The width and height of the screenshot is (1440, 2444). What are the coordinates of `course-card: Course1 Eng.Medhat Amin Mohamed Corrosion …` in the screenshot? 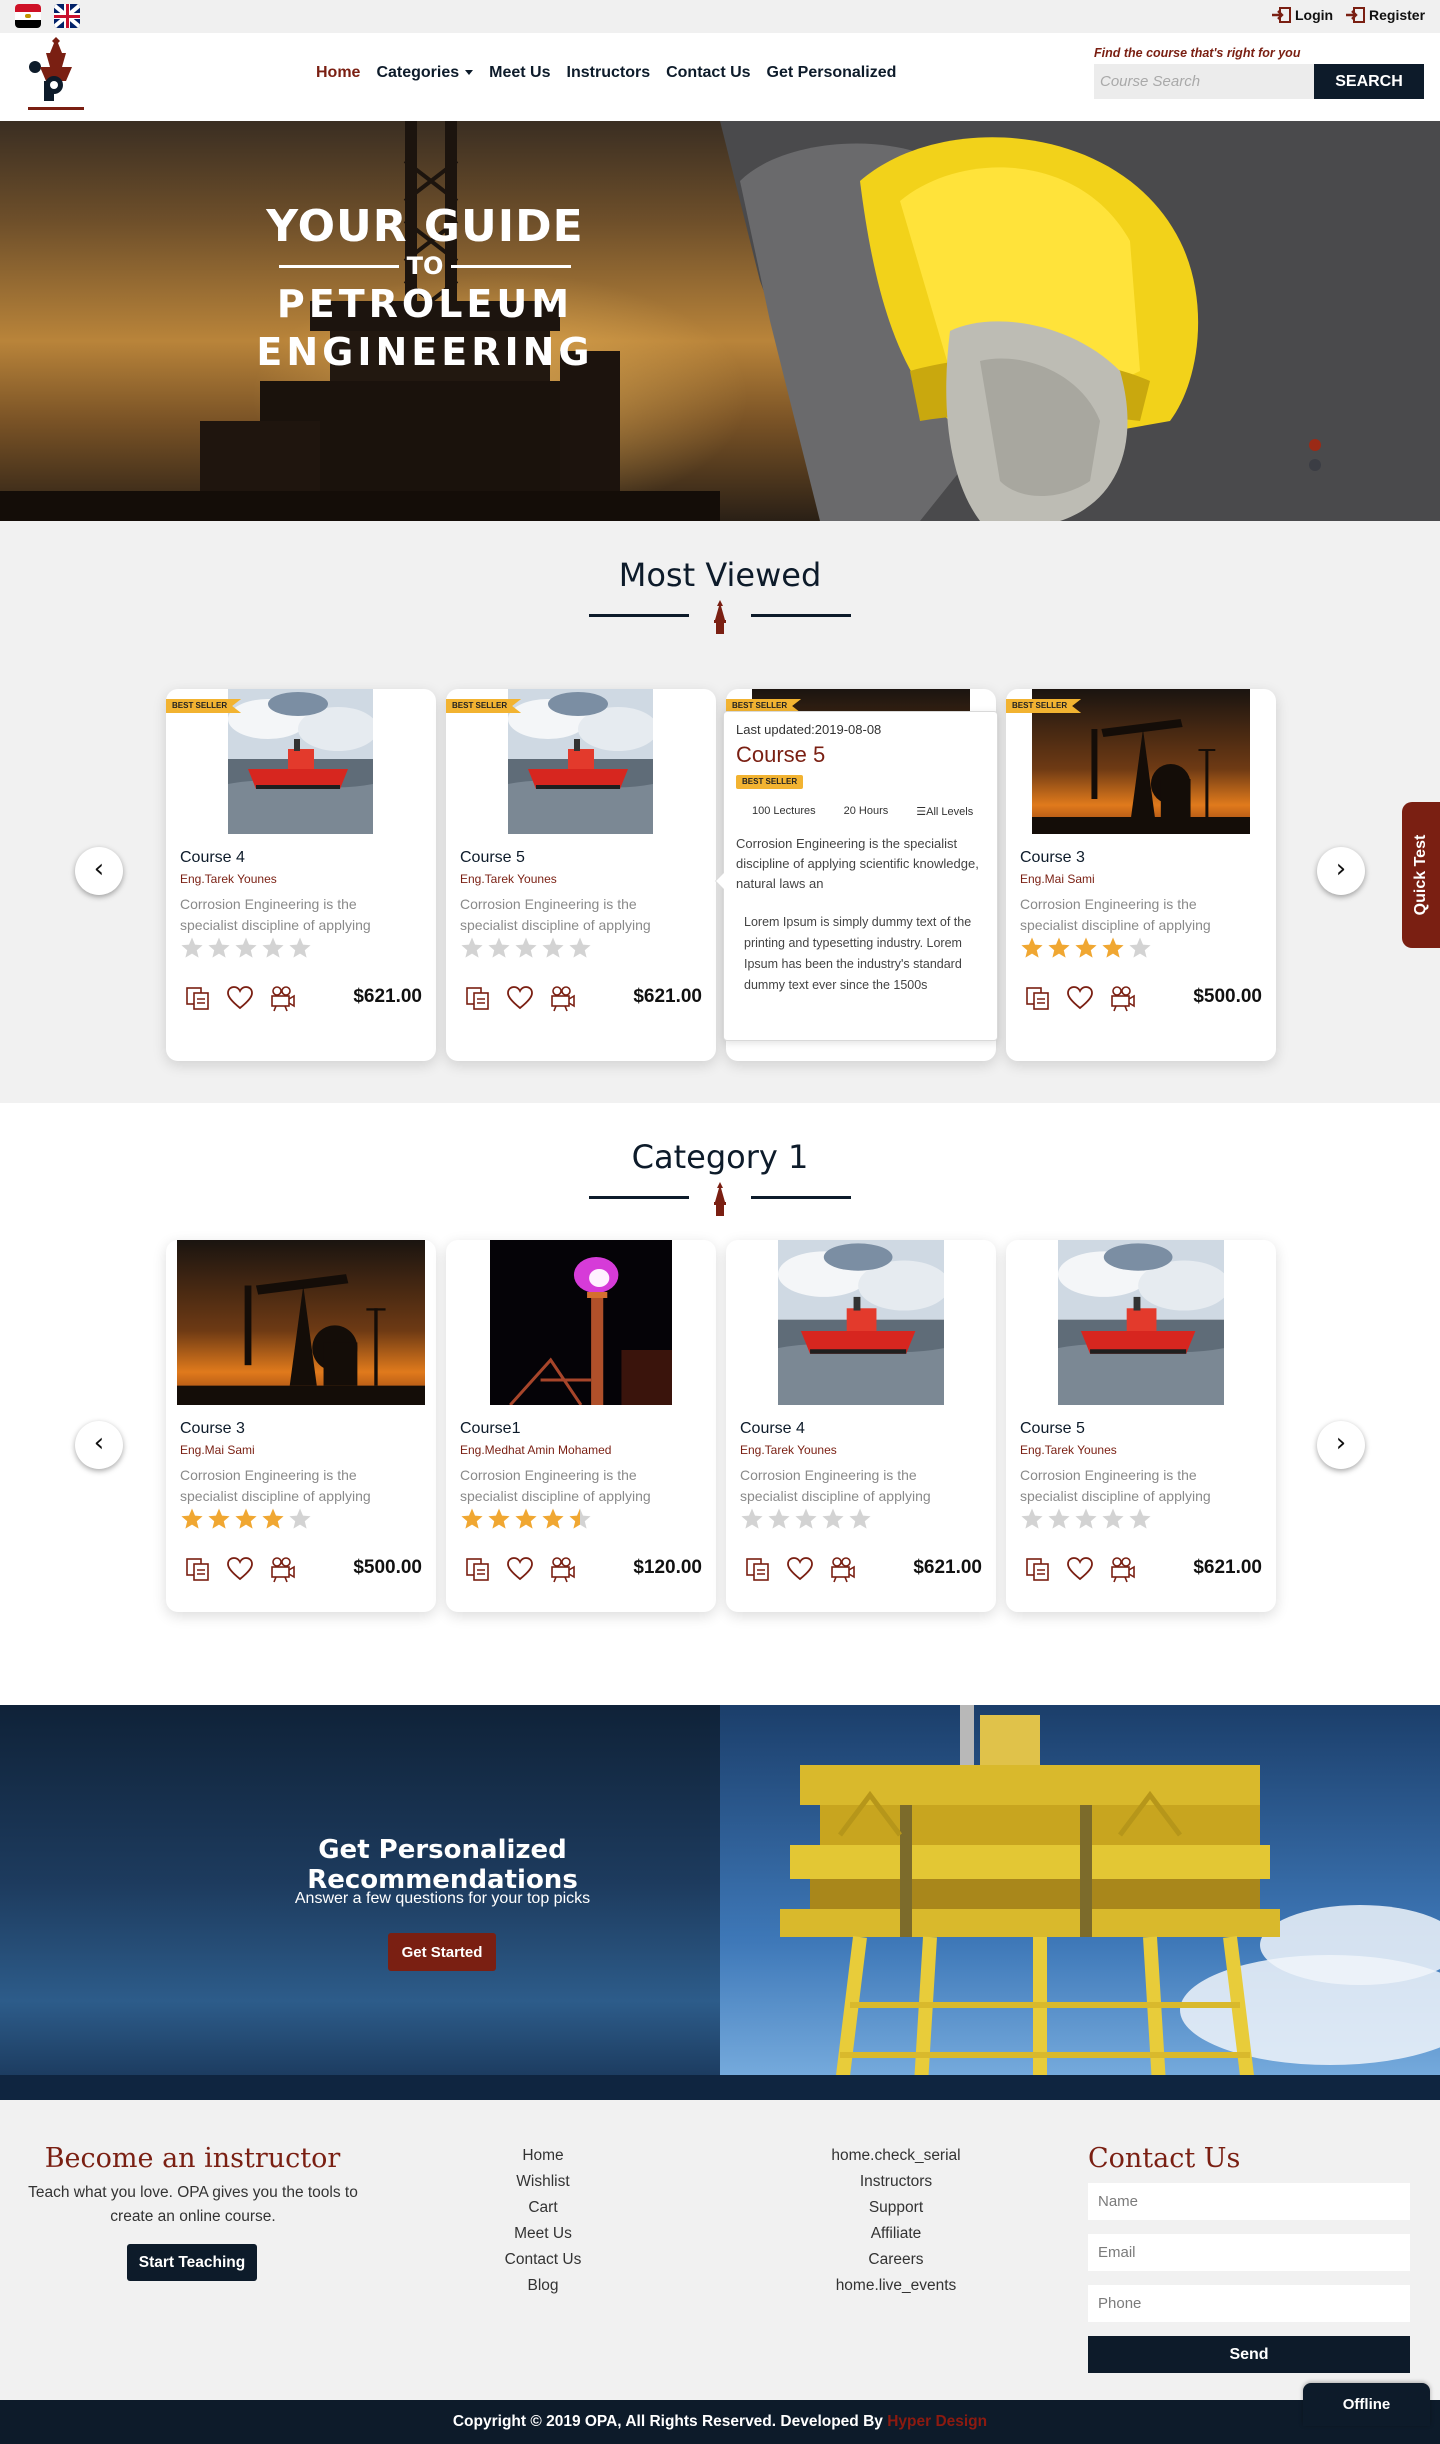 It's located at (581, 1426).